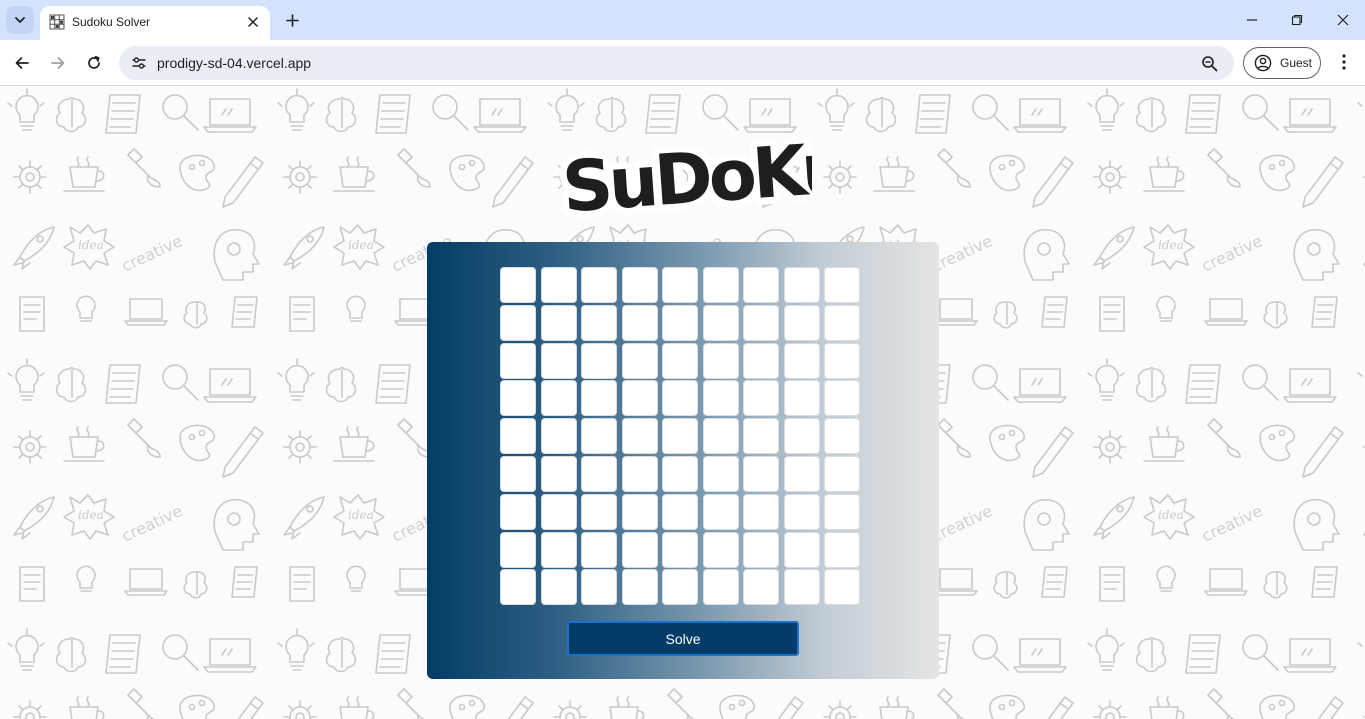  I want to click on forward-button, so click(58, 63).